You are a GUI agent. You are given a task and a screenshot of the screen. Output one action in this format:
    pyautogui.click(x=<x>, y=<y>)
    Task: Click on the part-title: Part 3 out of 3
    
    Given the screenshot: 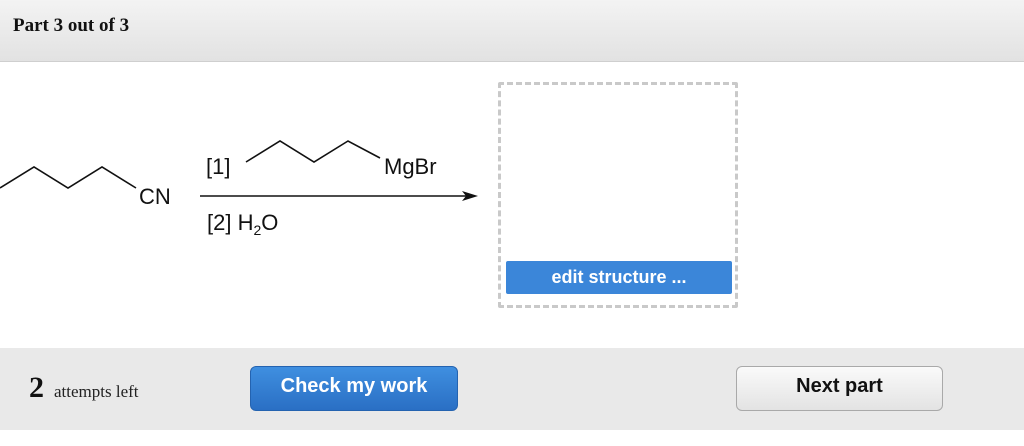 What is the action you would take?
    pyautogui.click(x=71, y=25)
    